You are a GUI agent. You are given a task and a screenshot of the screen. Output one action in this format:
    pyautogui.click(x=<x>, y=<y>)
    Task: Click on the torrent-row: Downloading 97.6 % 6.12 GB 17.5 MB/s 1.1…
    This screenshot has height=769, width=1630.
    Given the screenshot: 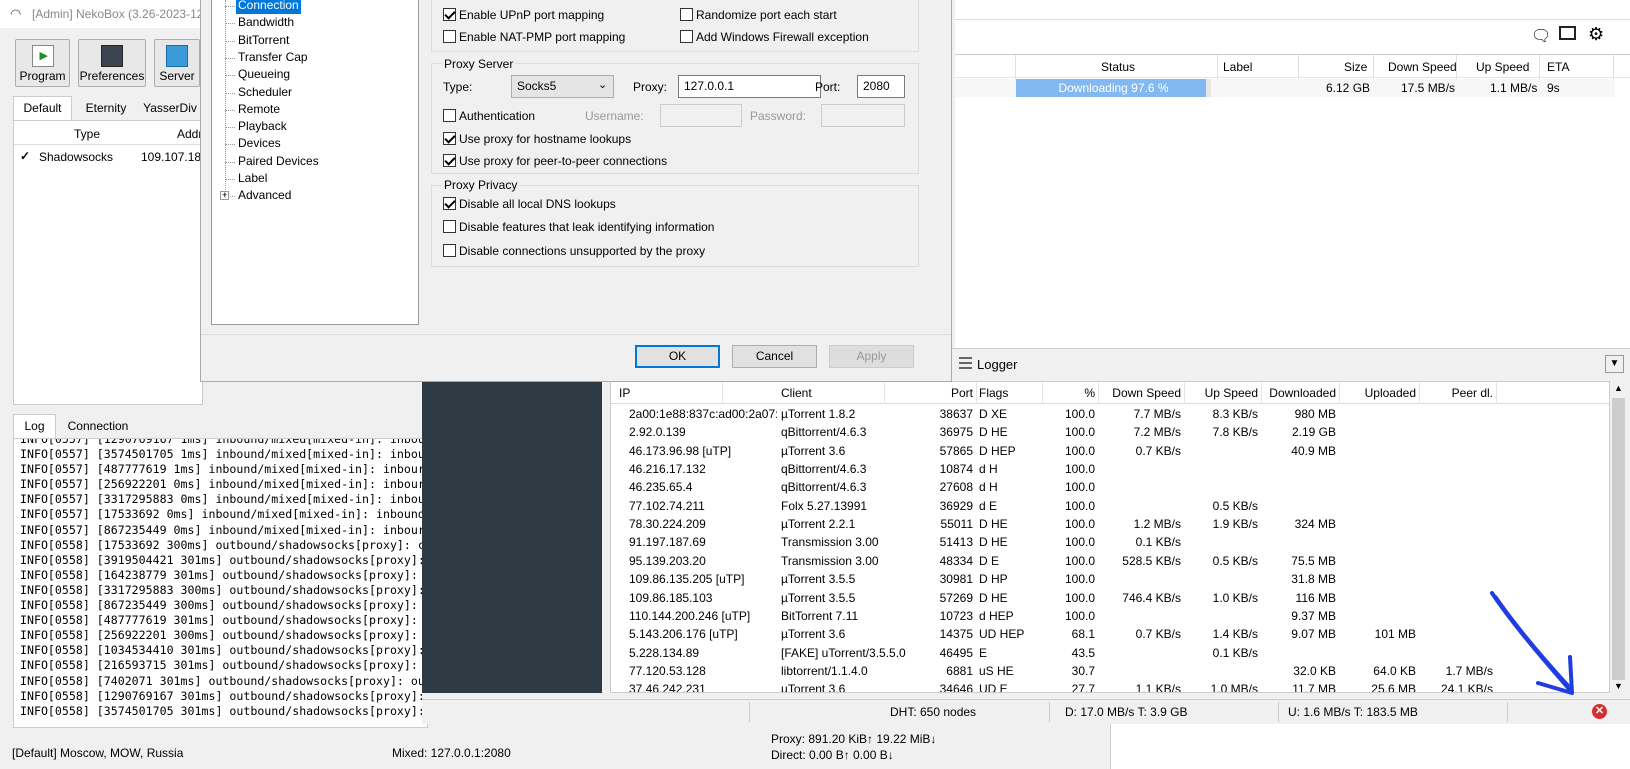 What is the action you would take?
    pyautogui.click(x=1285, y=88)
    